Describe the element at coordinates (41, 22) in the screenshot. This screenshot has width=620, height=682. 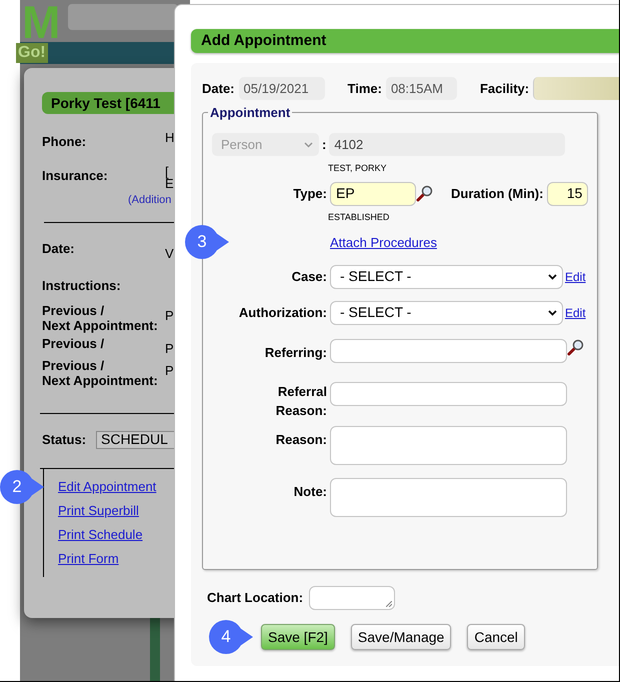
I see `logo-letter: M` at that location.